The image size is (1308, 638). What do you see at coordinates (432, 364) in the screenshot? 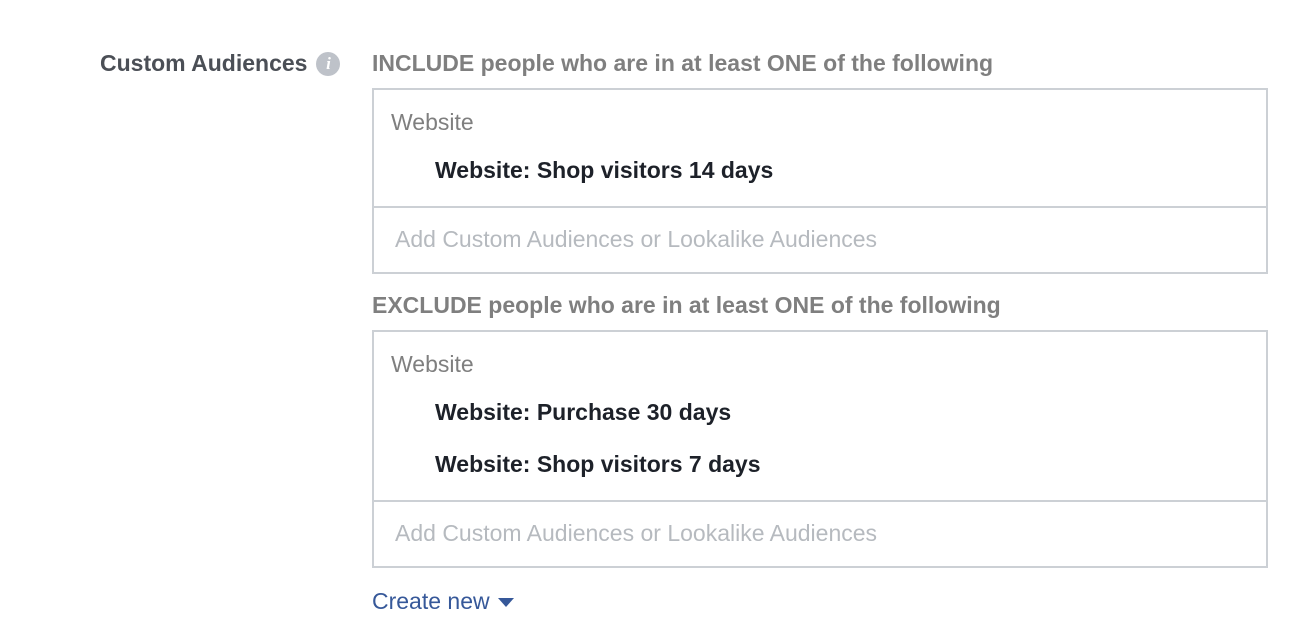
I see `exclude-group-label: Website` at bounding box center [432, 364].